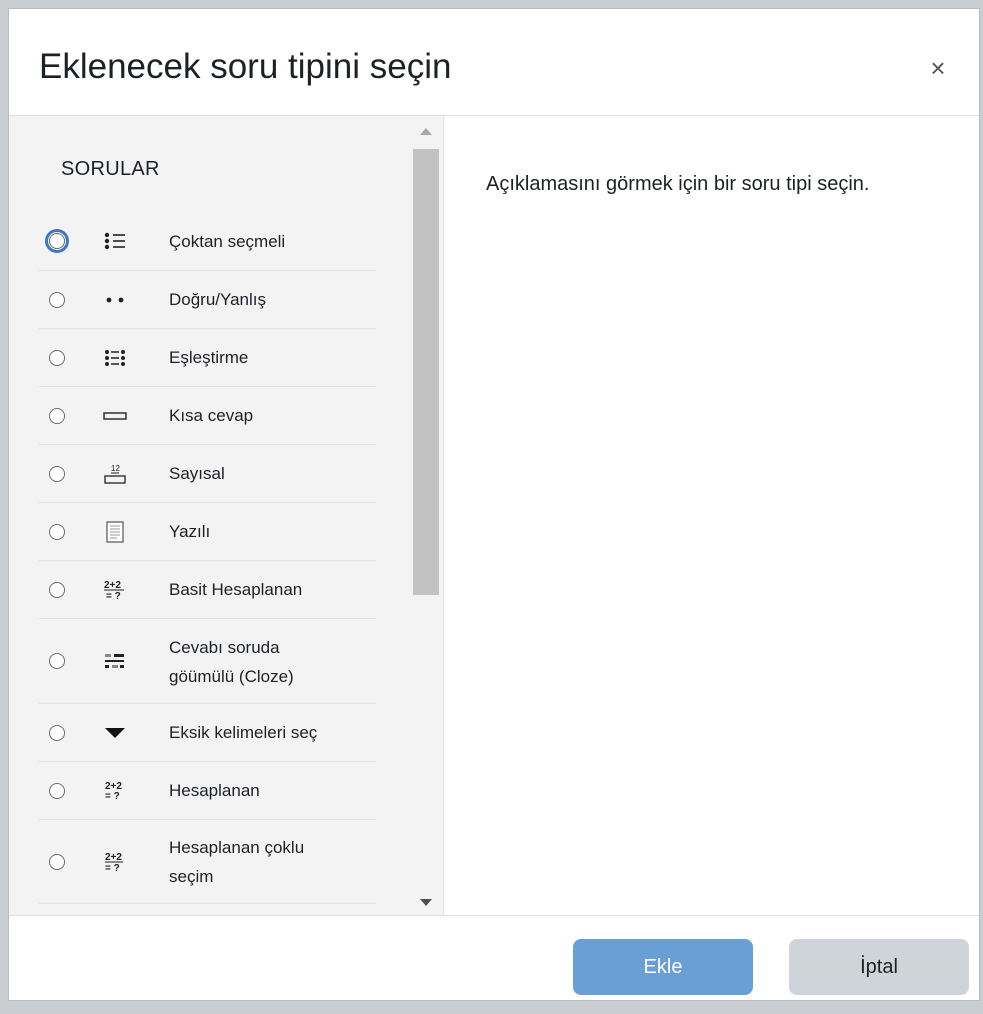 Image resolution: width=983 pixels, height=1014 pixels. I want to click on question-type-row-numerical: 12 Sayısal, so click(207, 474).